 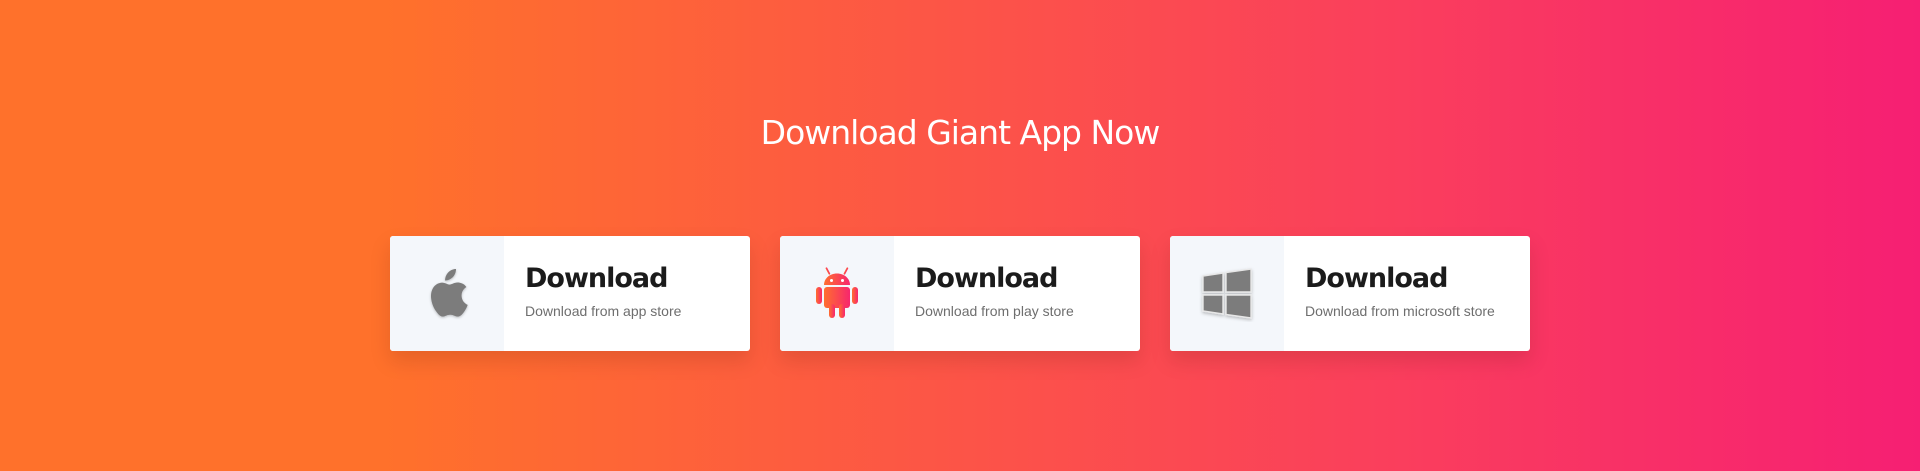 I want to click on apple-icon, so click(x=447, y=294).